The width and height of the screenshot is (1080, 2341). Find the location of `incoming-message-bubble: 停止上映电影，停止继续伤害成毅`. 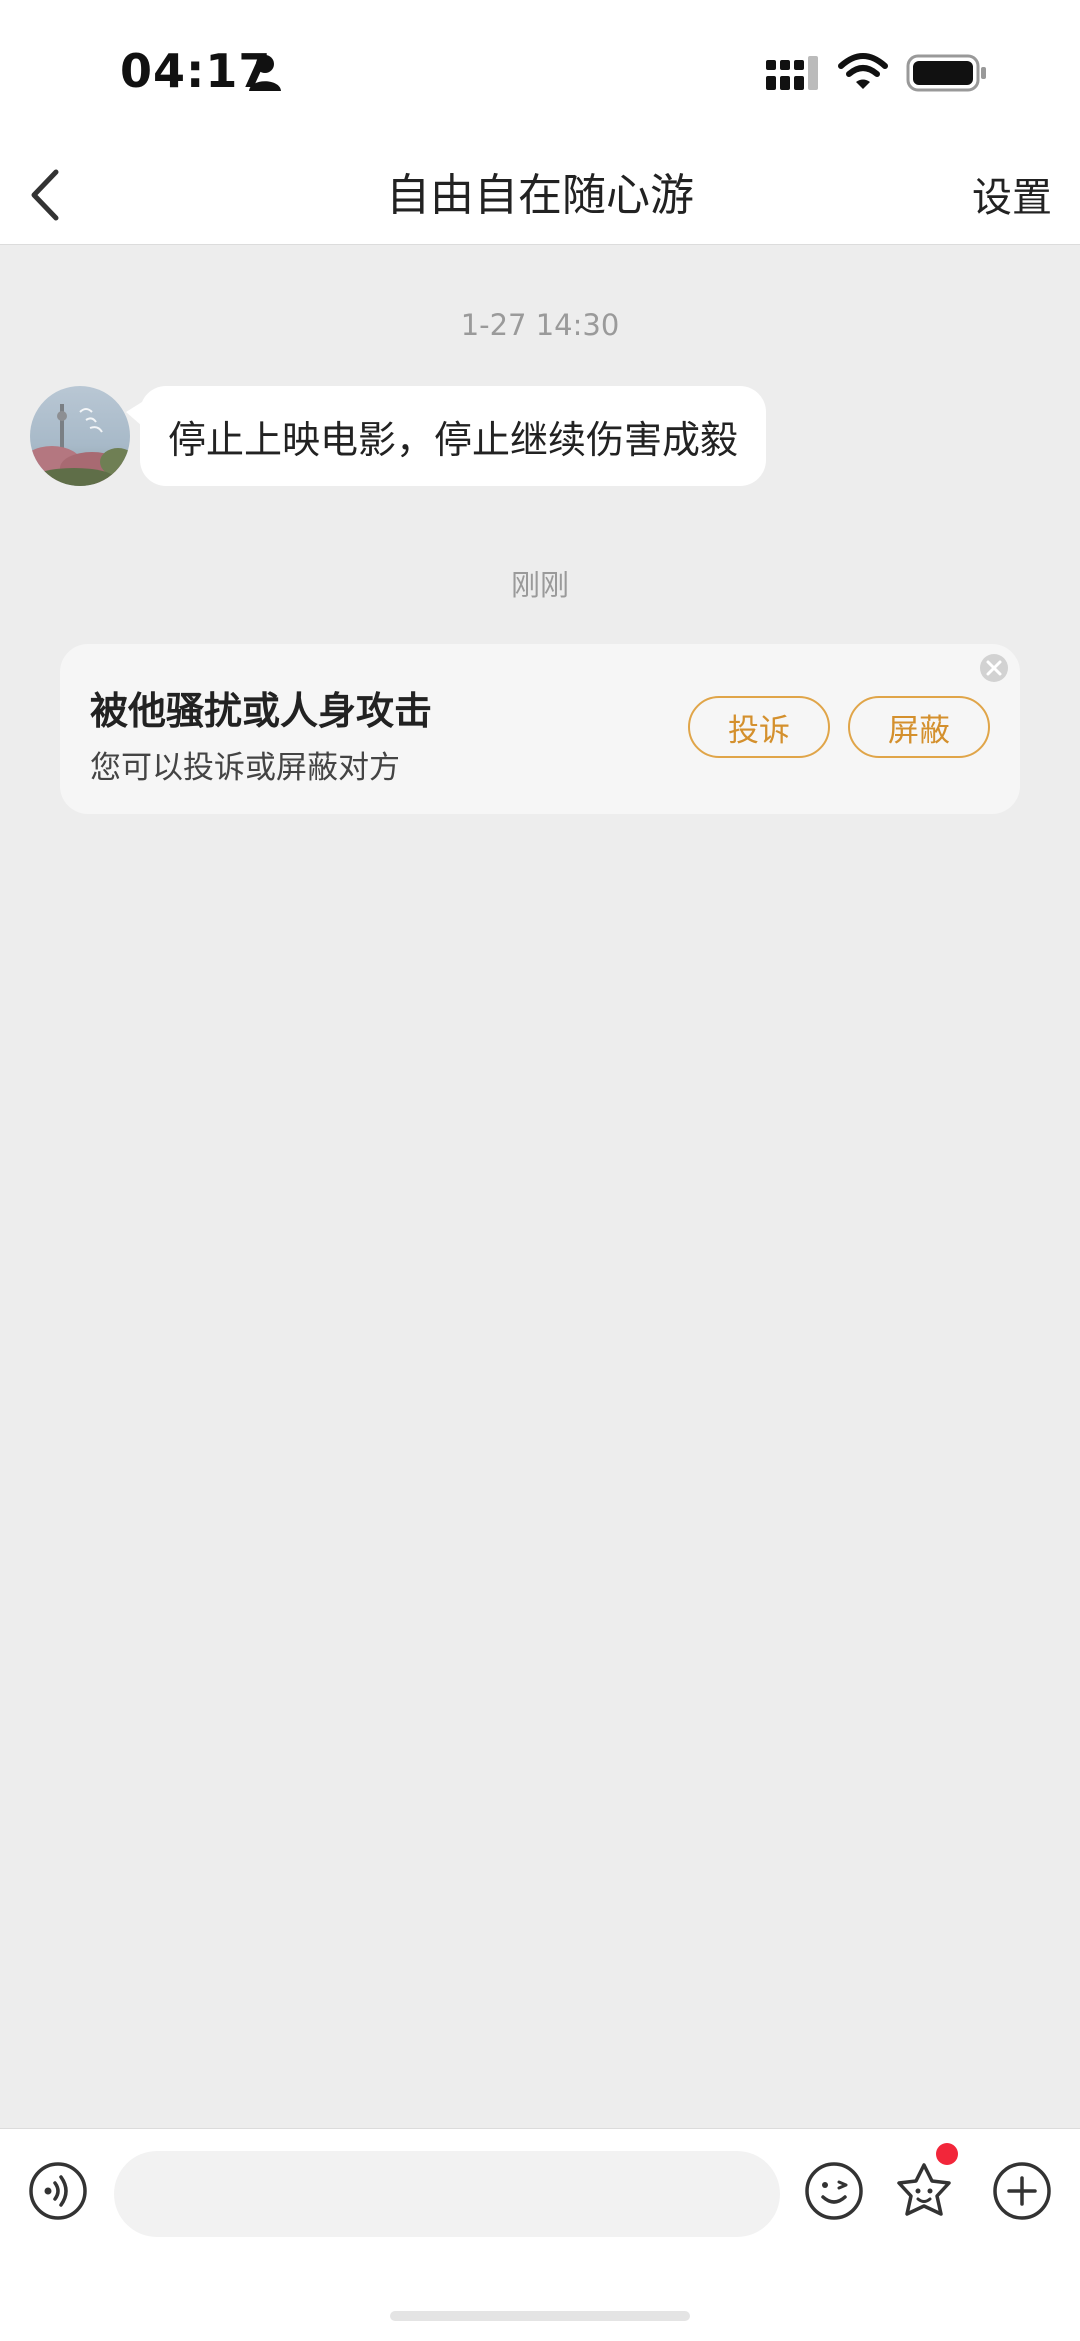

incoming-message-bubble: 停止上映电影，停止继续伤害成毅 is located at coordinates (446, 436).